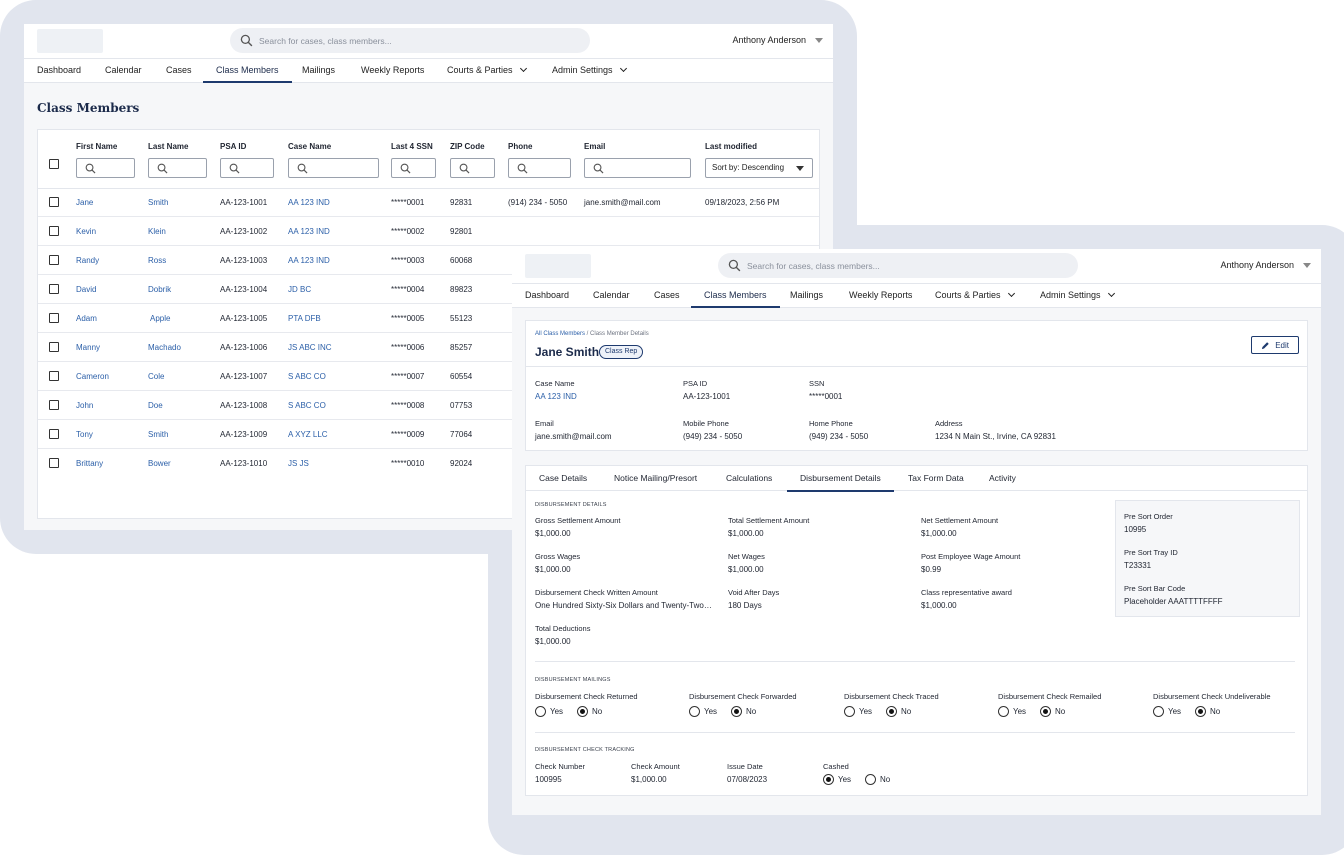 This screenshot has height=855, width=1344. I want to click on tab-activity: Activity, so click(1002, 478).